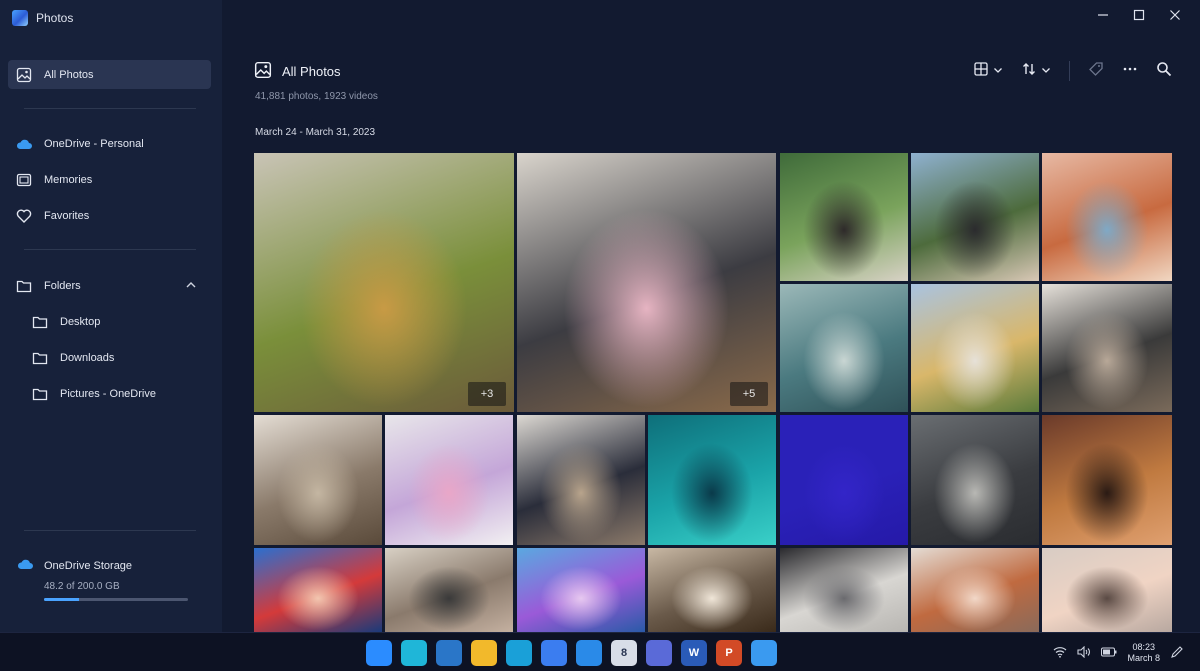 This screenshot has height=671, width=1200. Describe the element at coordinates (69, 74) in the screenshot. I see `sidebar-item-label: All Photos` at that location.